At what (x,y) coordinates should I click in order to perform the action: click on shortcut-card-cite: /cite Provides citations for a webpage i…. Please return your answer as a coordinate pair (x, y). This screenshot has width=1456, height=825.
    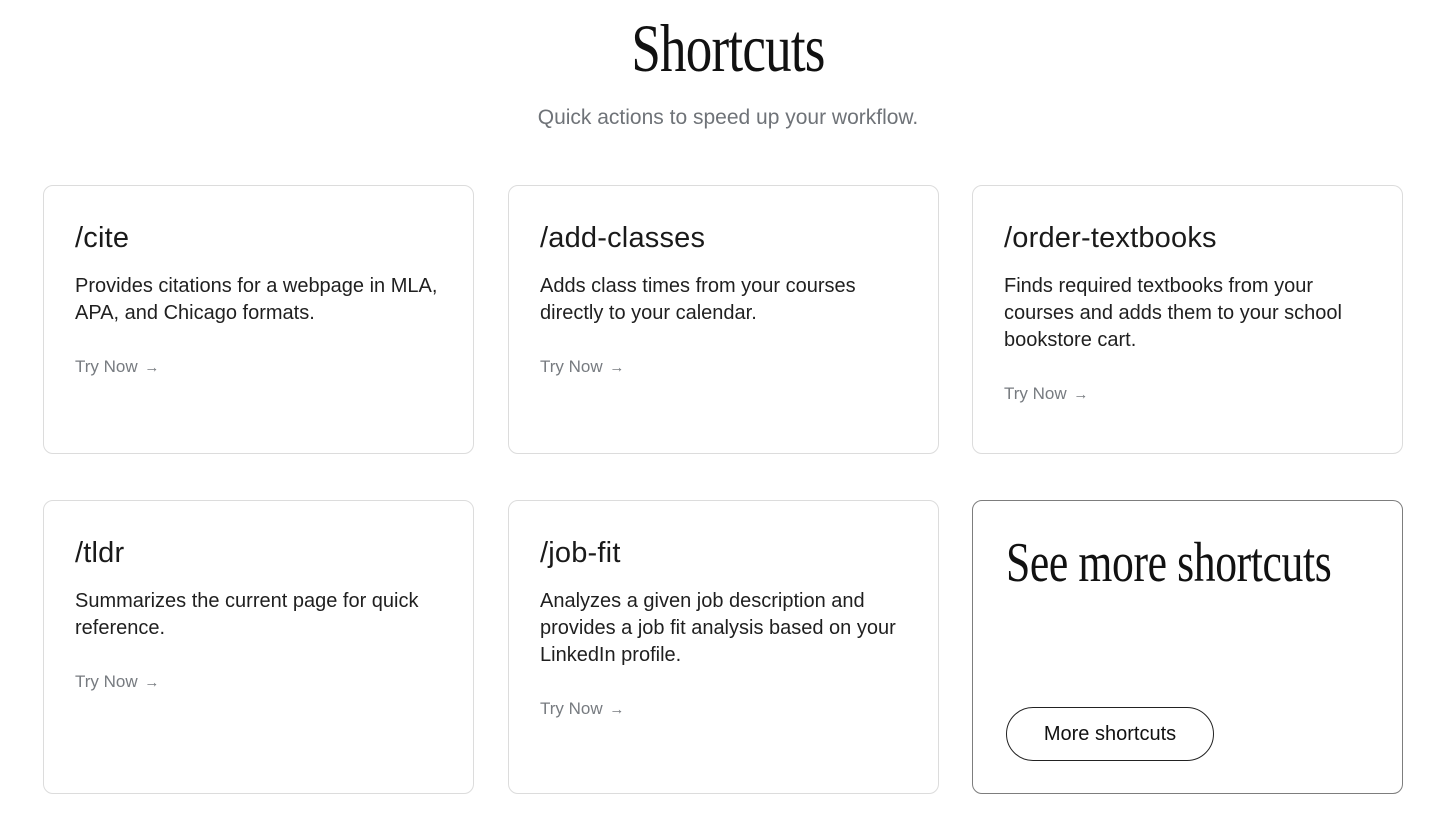
    Looking at the image, I should click on (258, 319).